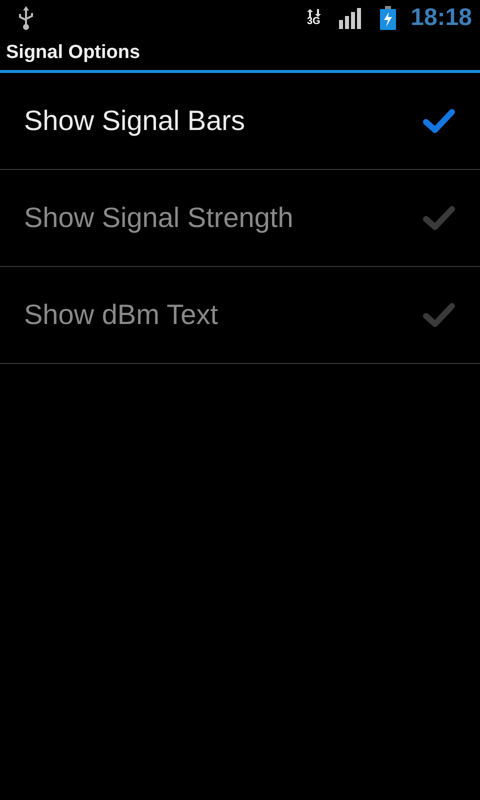  Describe the element at coordinates (313, 22) in the screenshot. I see `network-type: 3G` at that location.